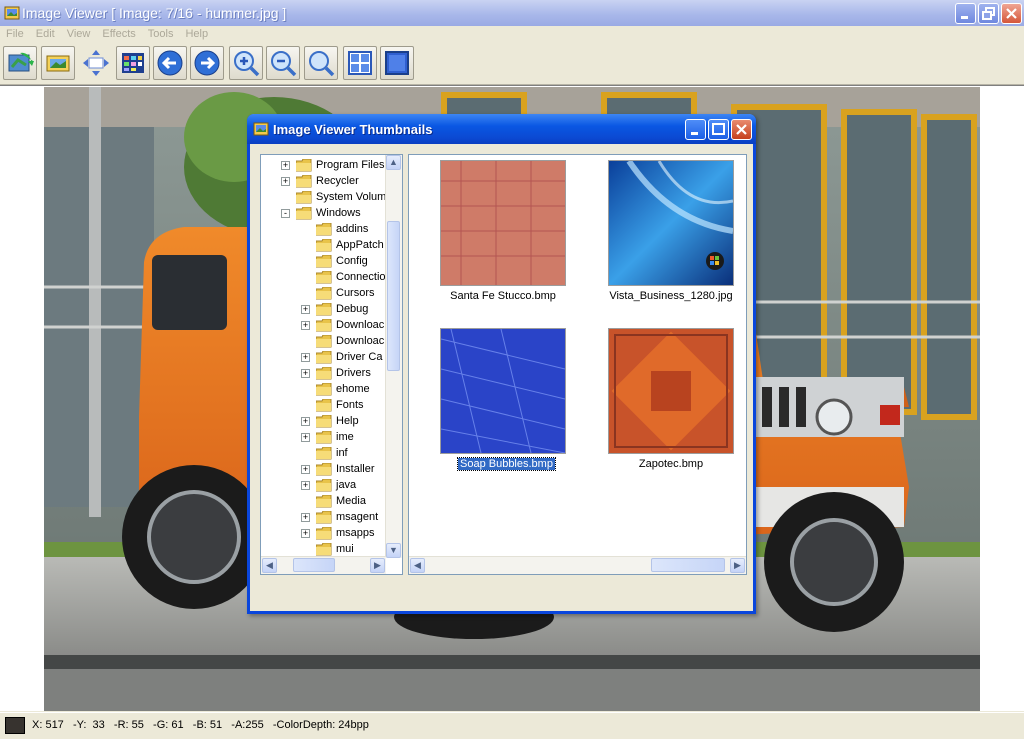  What do you see at coordinates (324, 453) in the screenshot?
I see `tree-item: inf` at bounding box center [324, 453].